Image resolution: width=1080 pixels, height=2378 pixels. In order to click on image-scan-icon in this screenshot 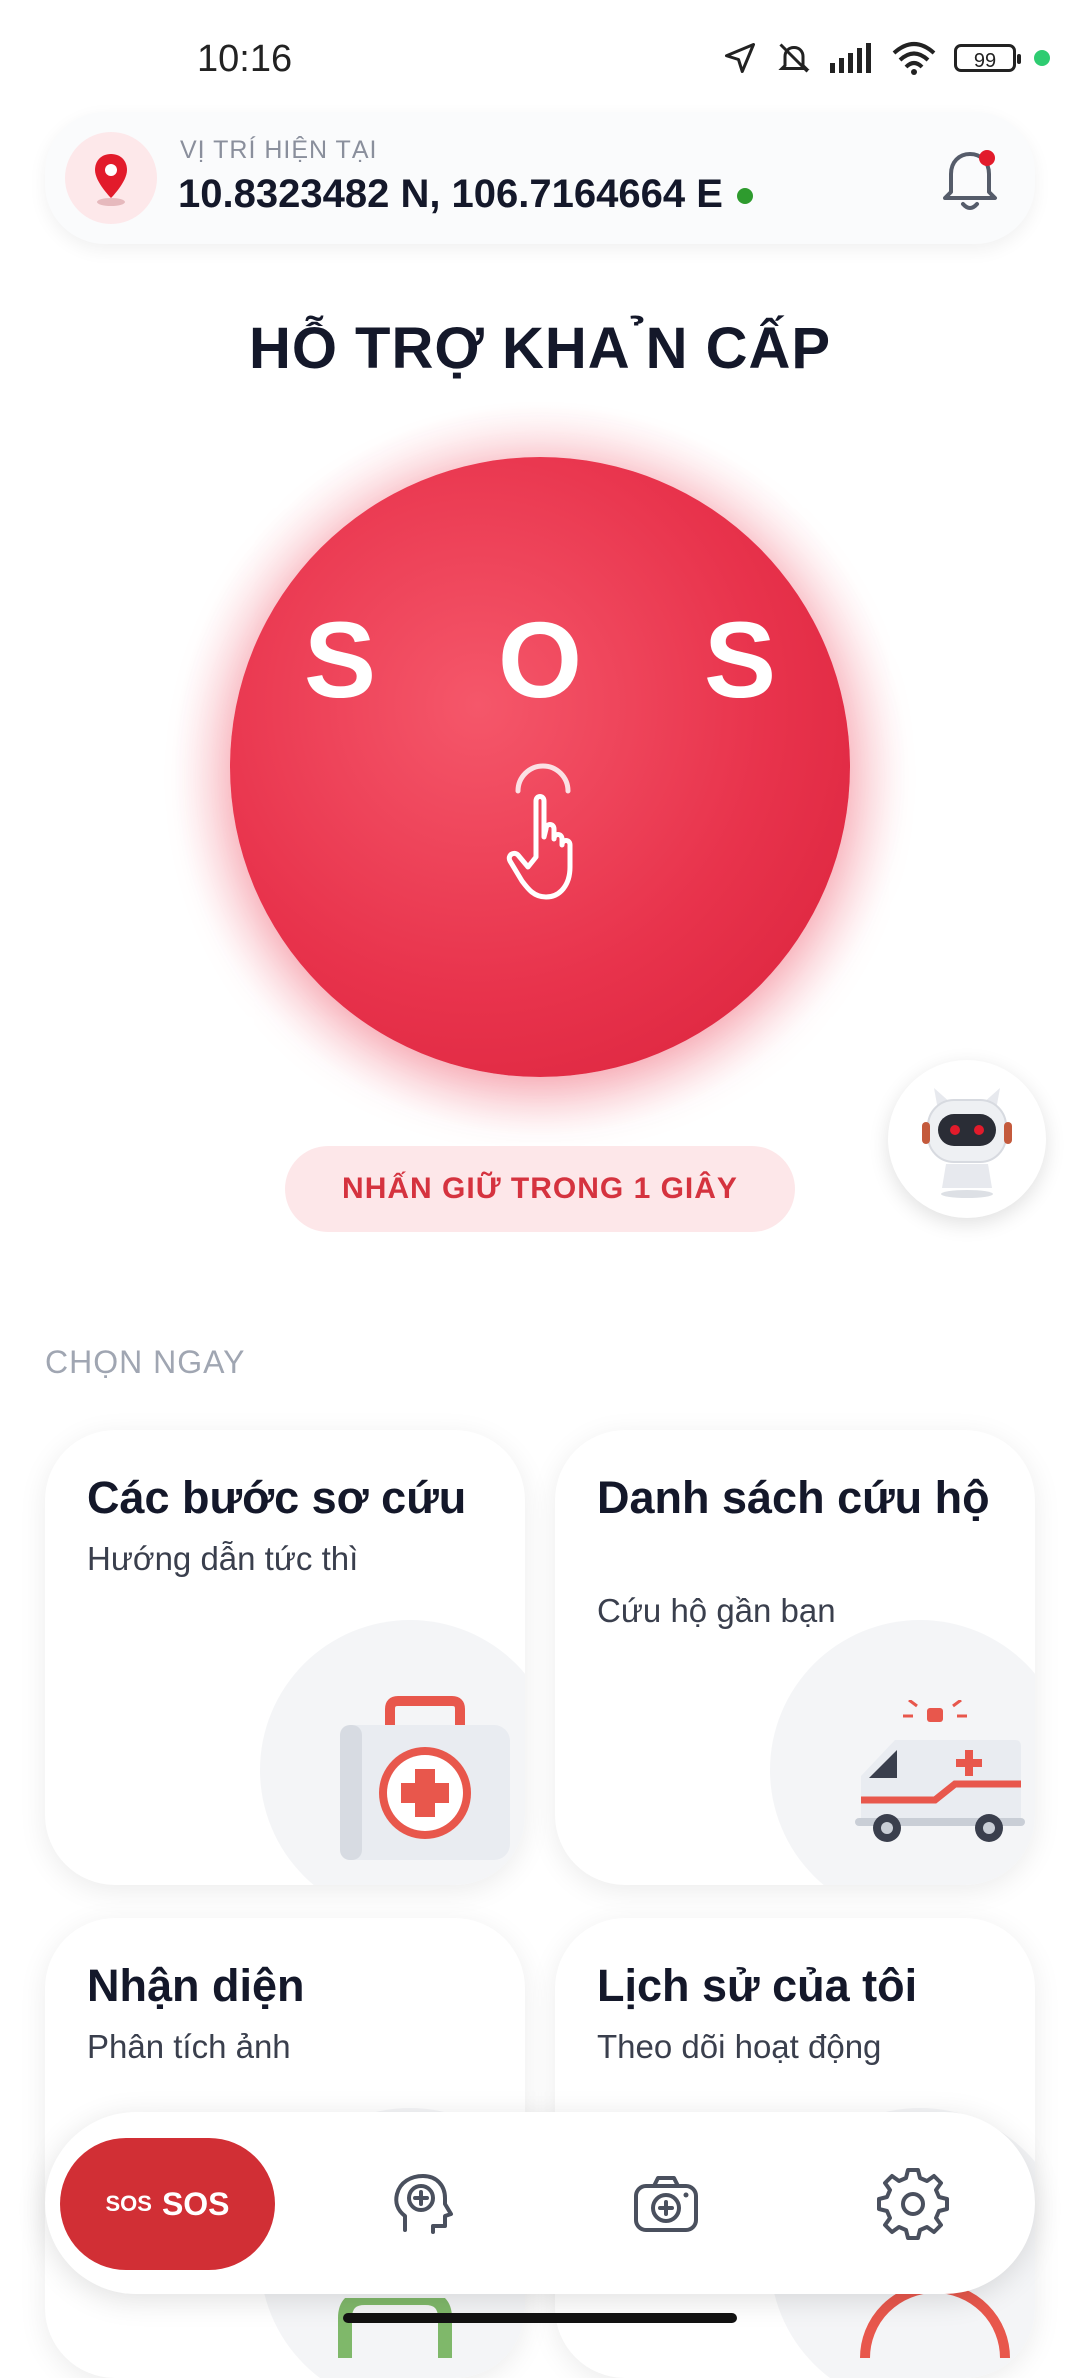, I will do `click(395, 2328)`.